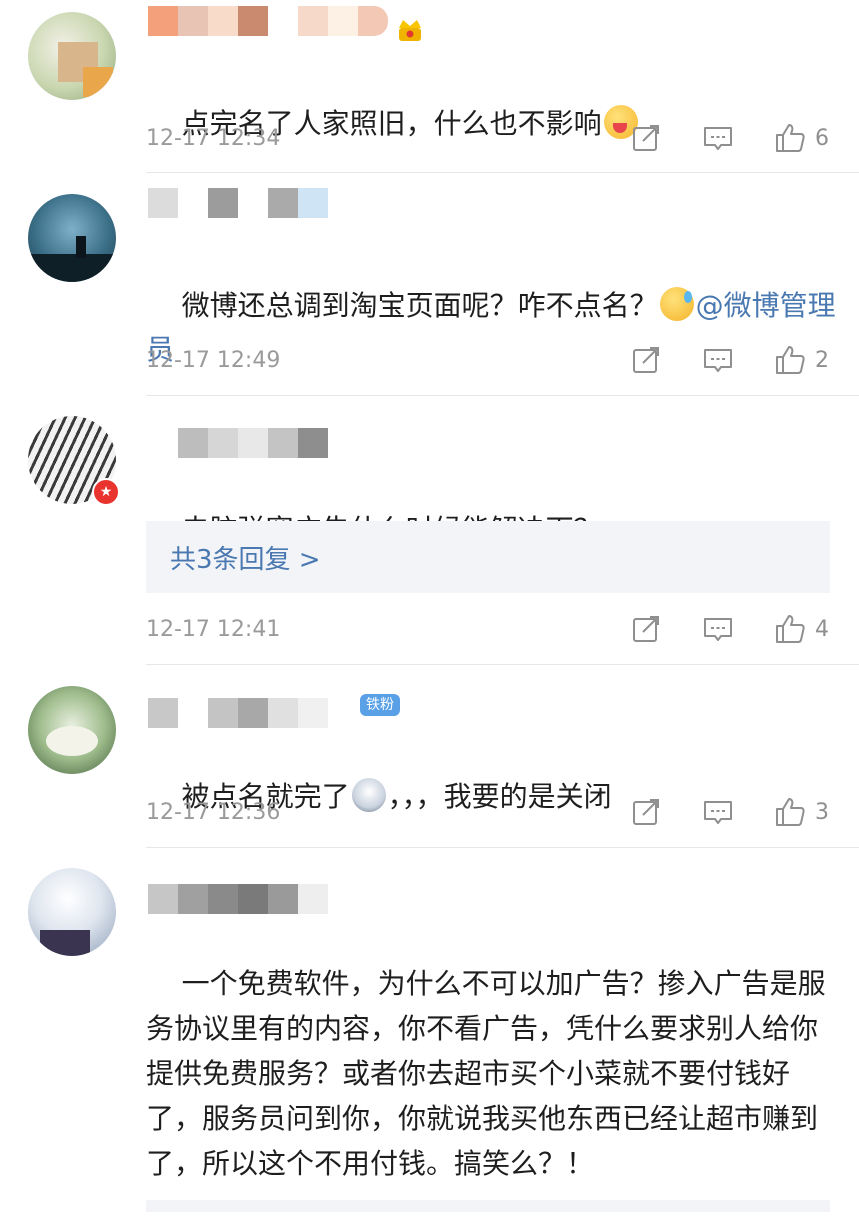 Image resolution: width=859 pixels, height=1231 pixels. I want to click on comment-meta: 12-17 12:49 2, so click(487, 360).